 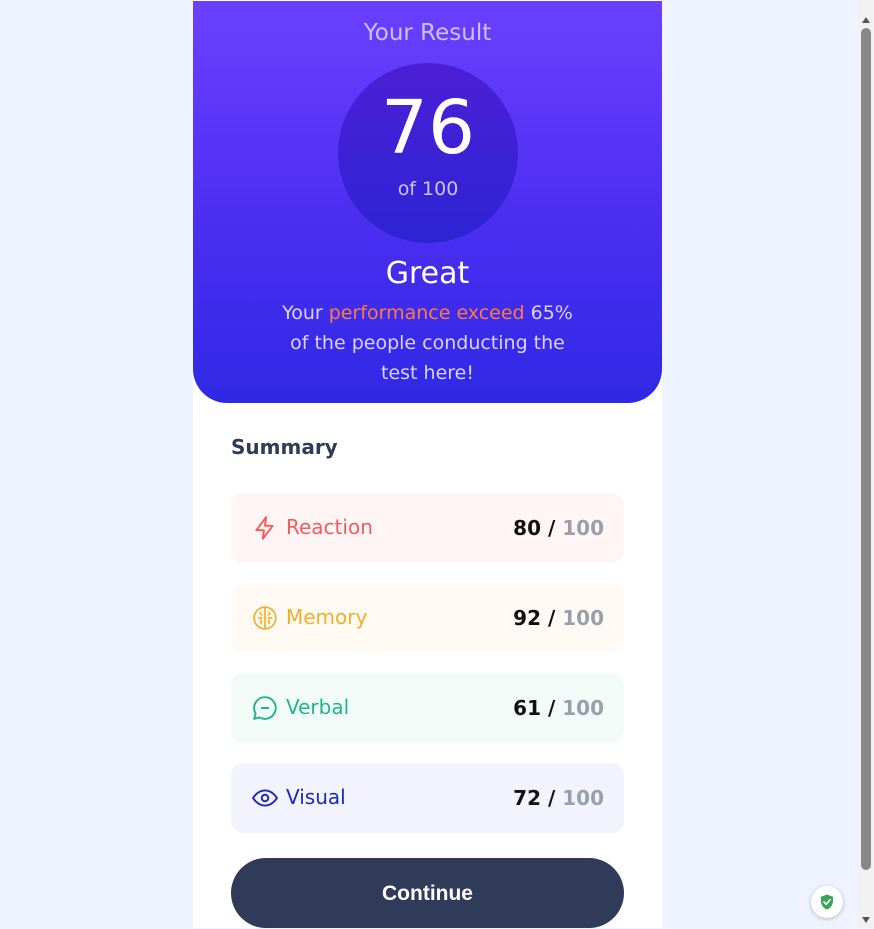 I want to click on scrollbar-thumb, so click(x=866, y=449).